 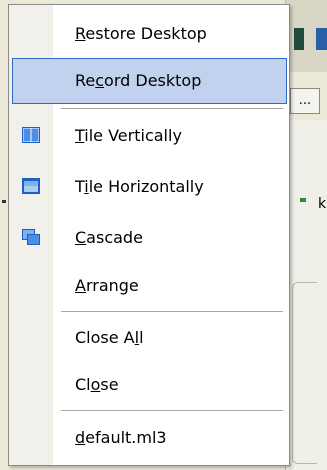 I want to click on menu-item-recent-file: default.ml3, so click(x=149, y=438).